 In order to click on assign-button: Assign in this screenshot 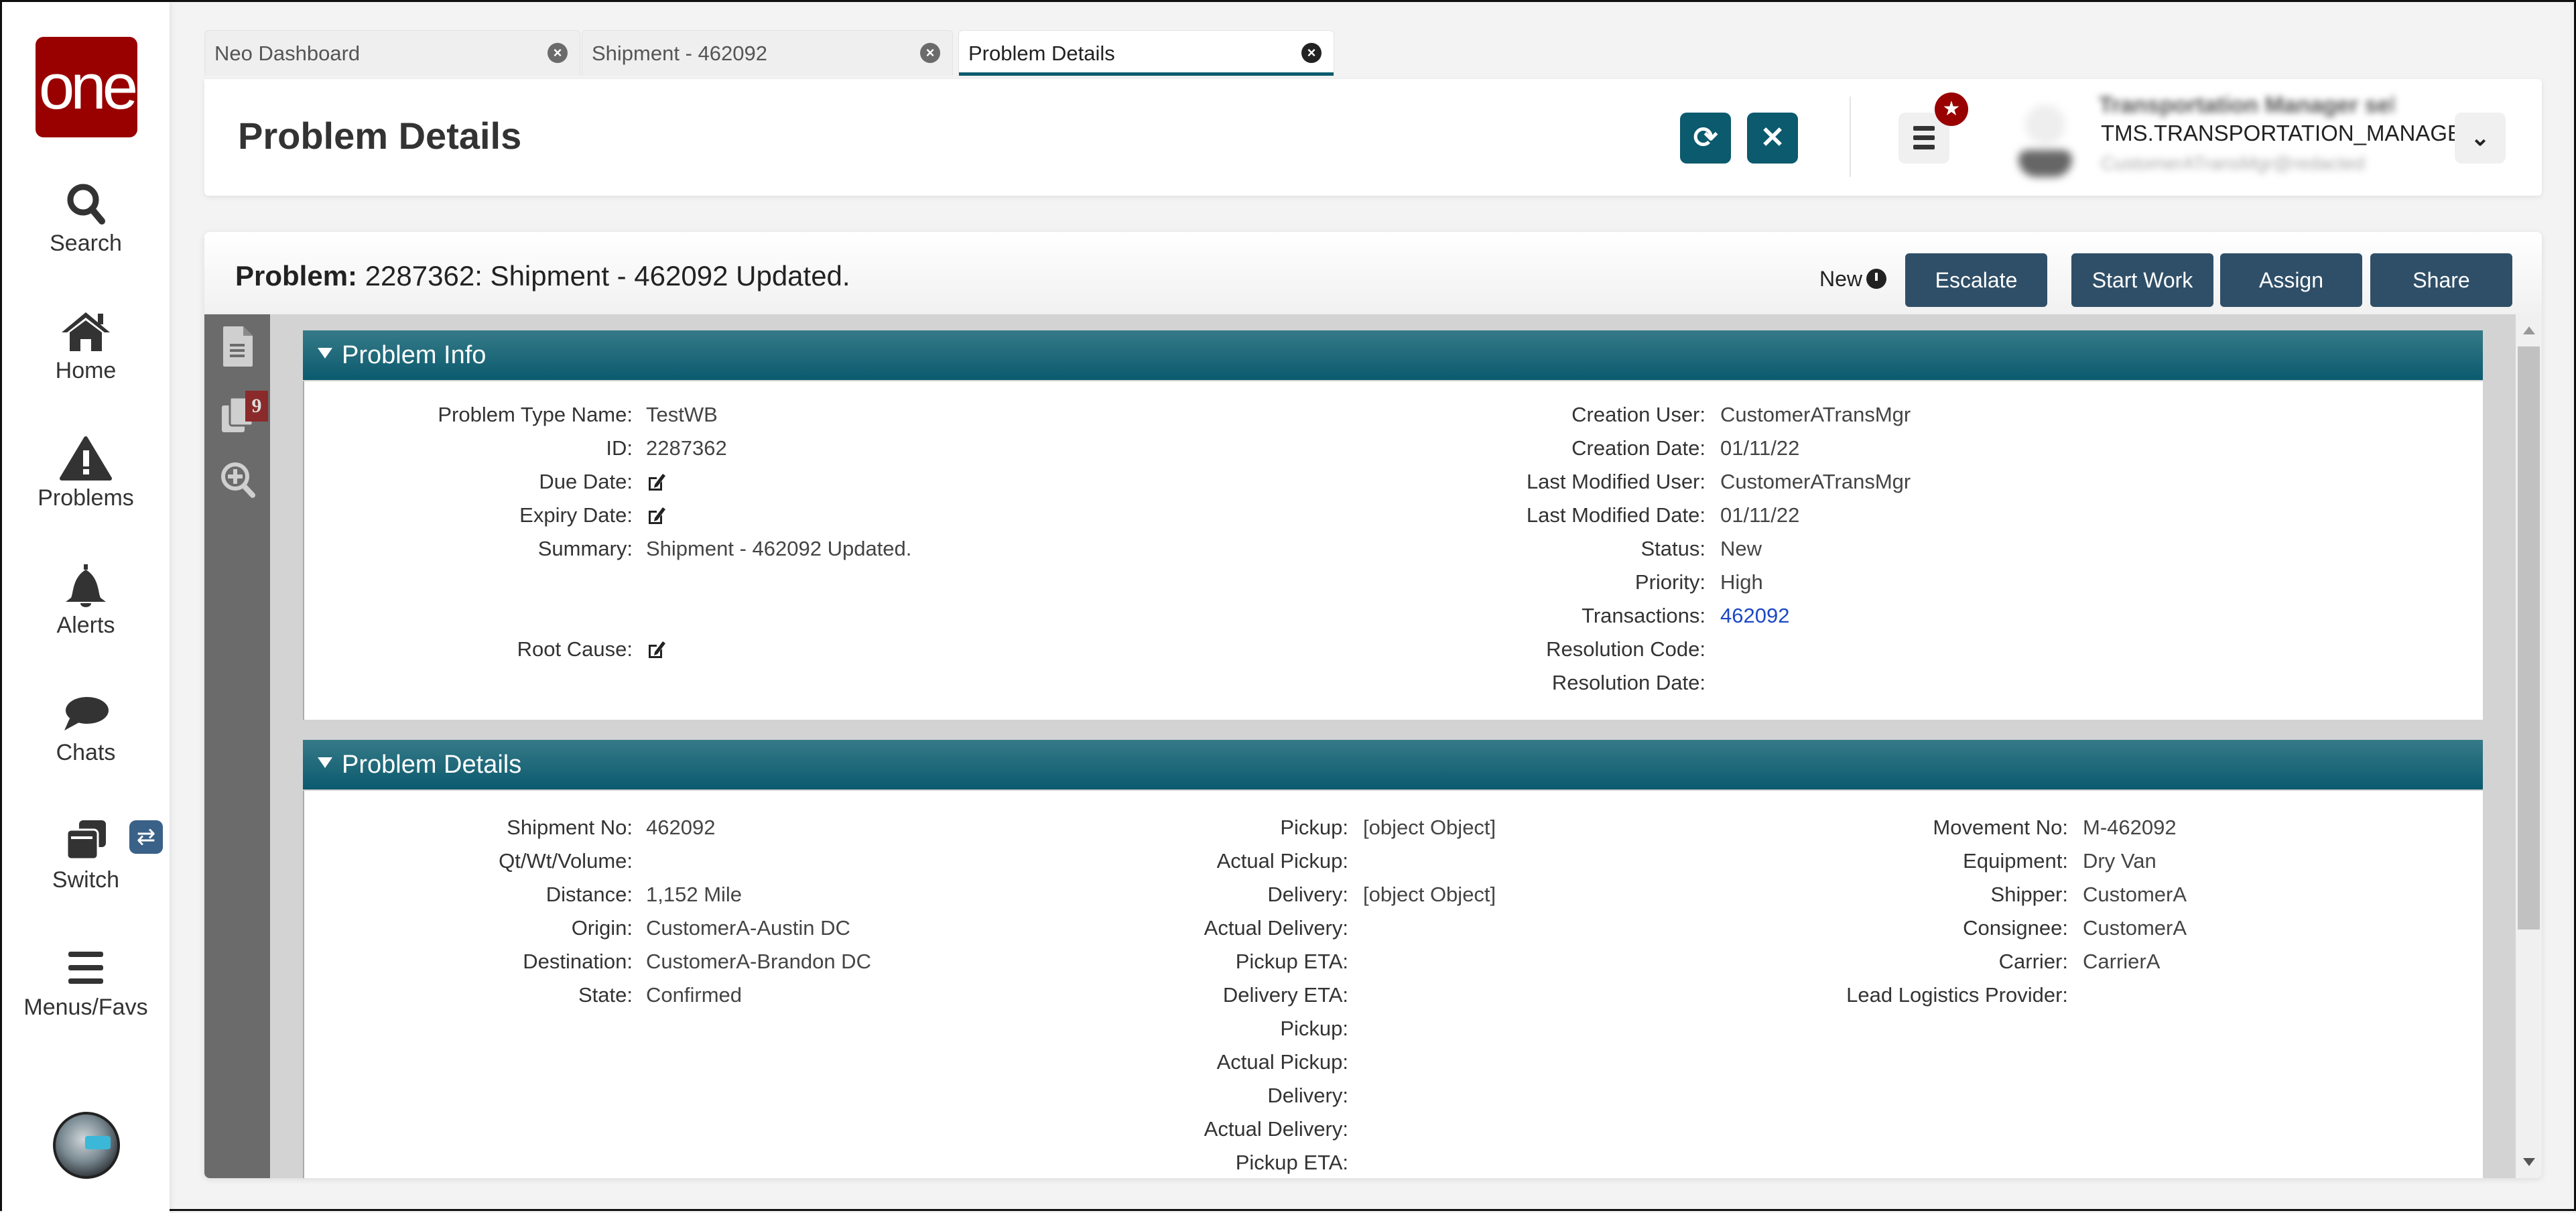, I will do `click(2291, 280)`.